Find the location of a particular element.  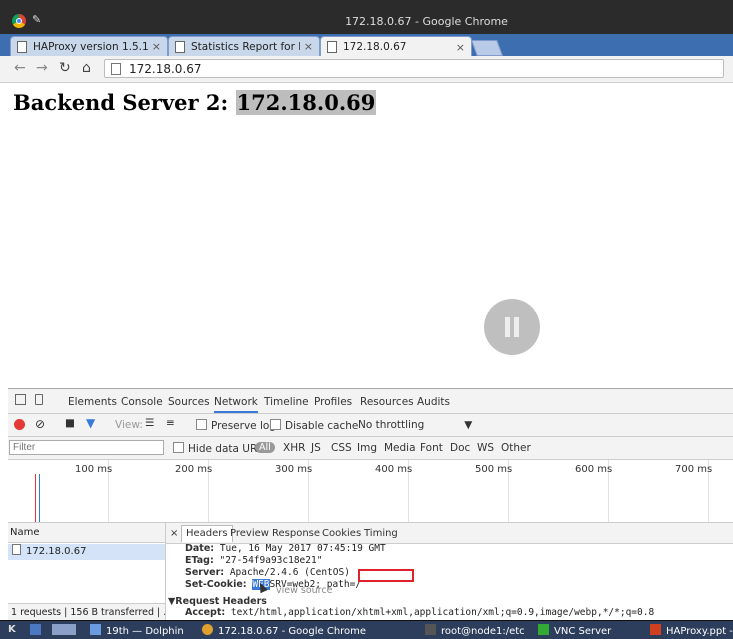

taskbar-powerpoint: HAProxy.ppt - is located at coordinates (691, 630).